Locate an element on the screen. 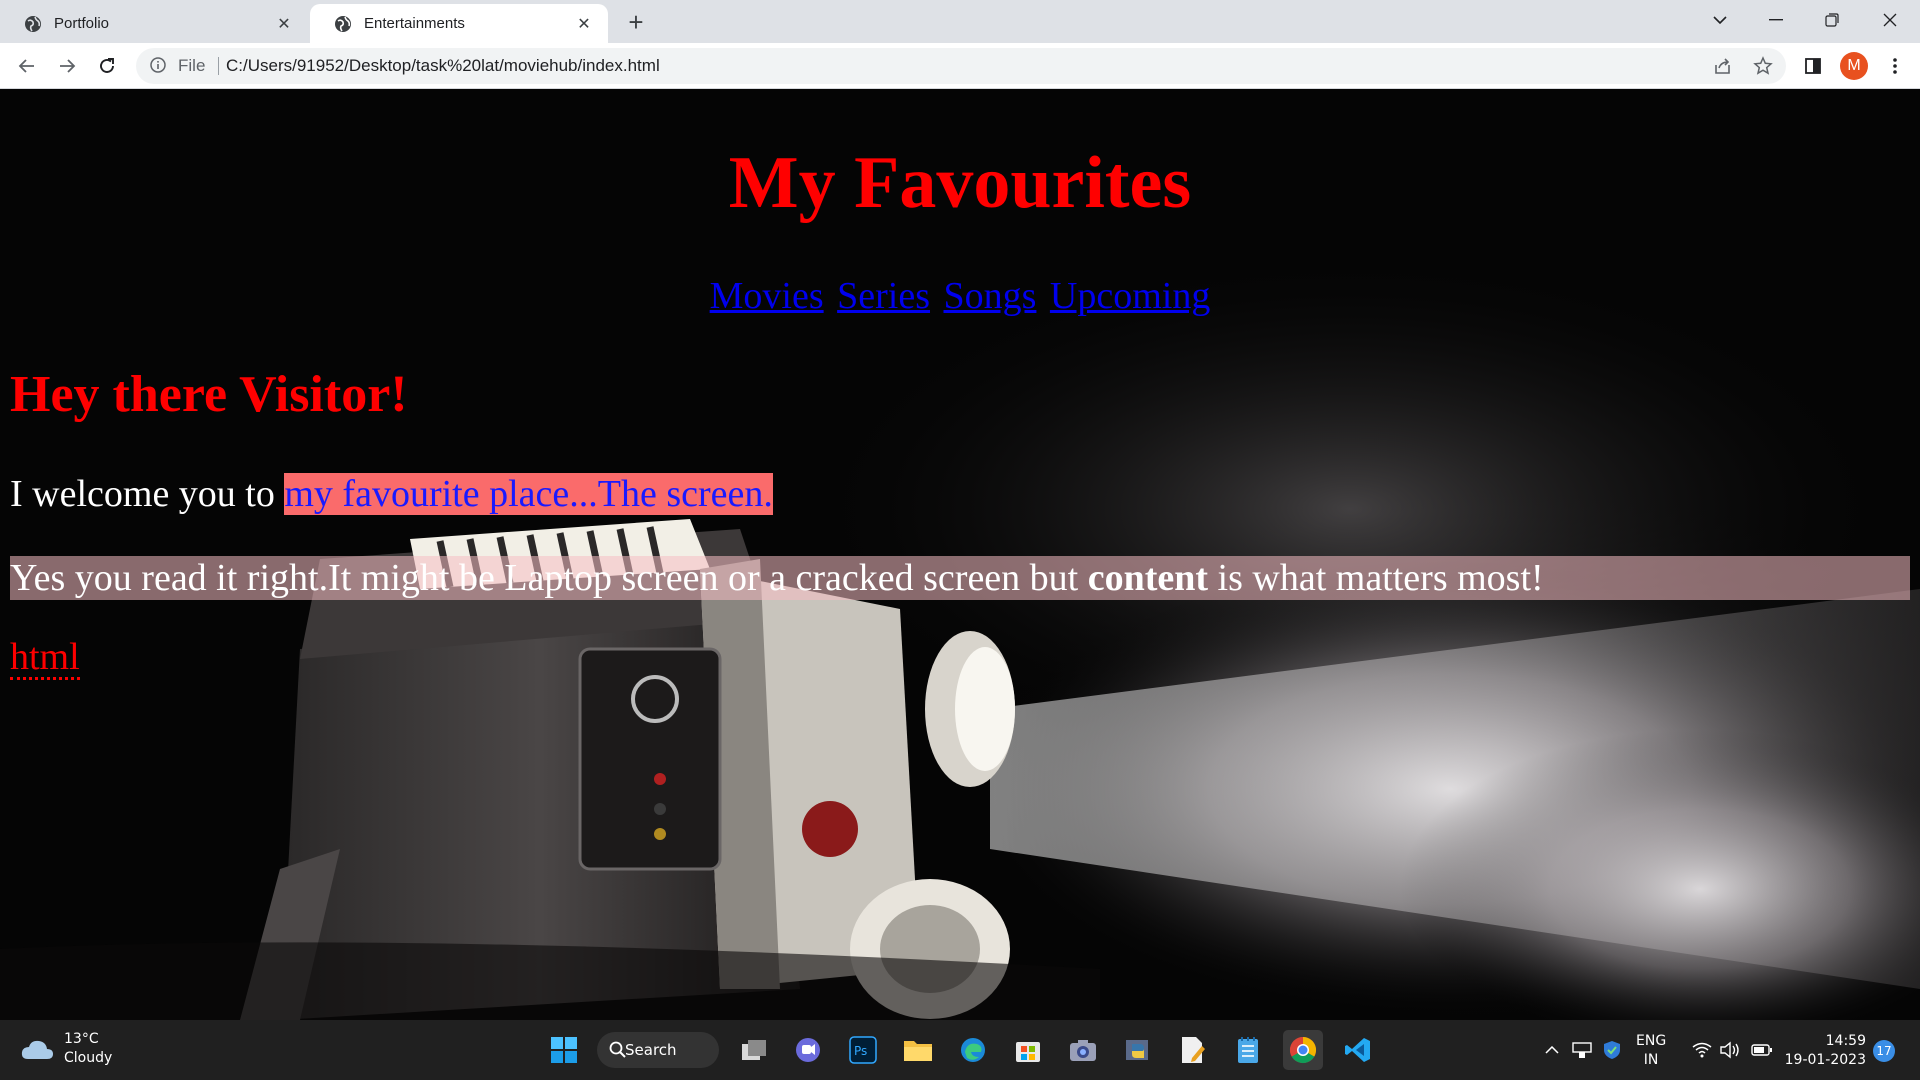 The image size is (1920, 1080). nav-link-songs: Songs is located at coordinates (990, 296).